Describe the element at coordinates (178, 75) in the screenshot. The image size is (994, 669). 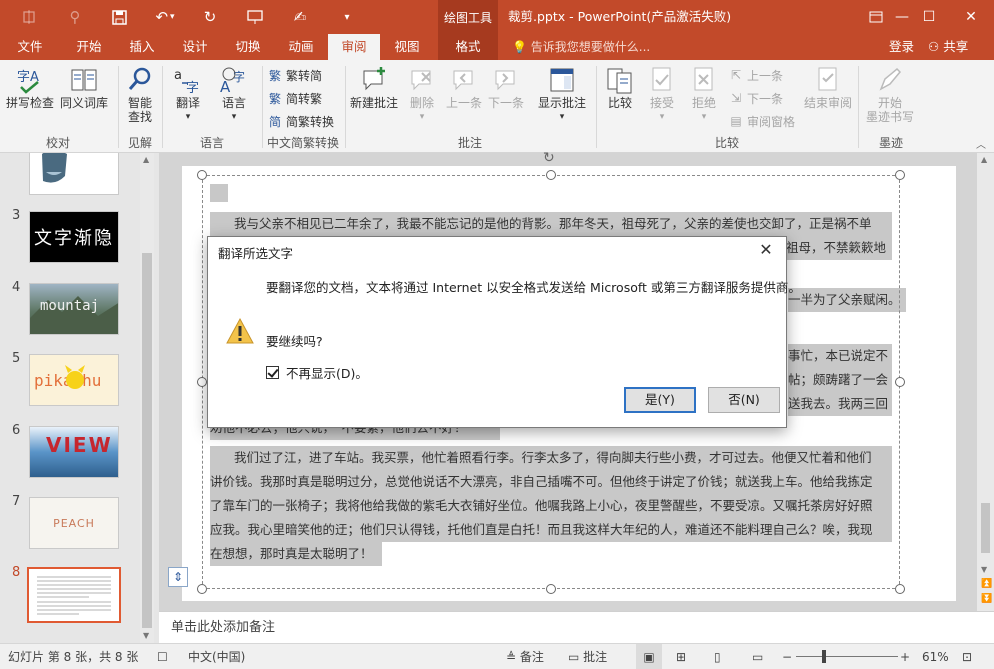
I see `svg-text: a` at that location.